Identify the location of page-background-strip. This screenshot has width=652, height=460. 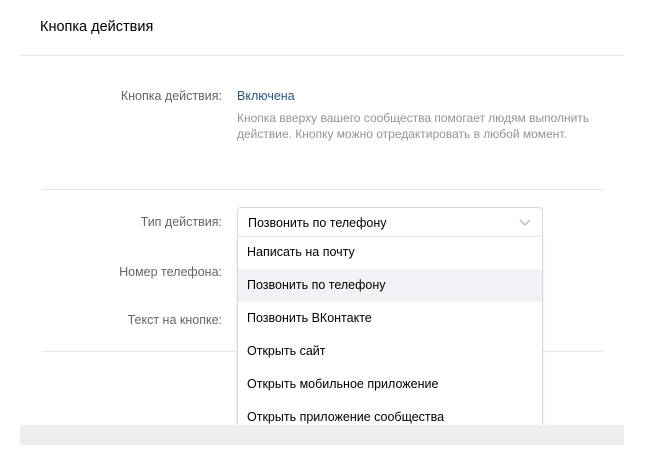
(322, 435).